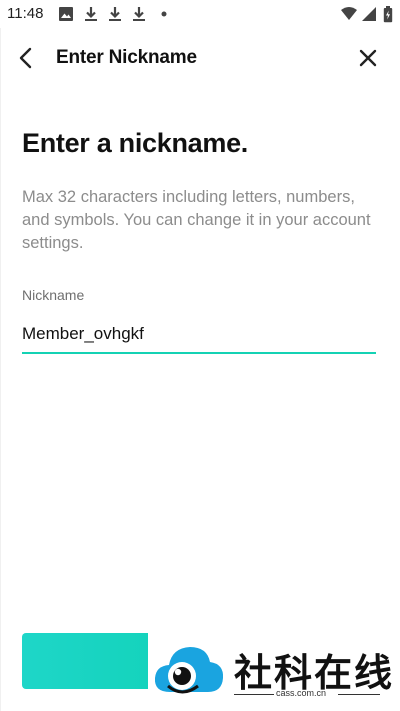 Image resolution: width=400 pixels, height=711 pixels. What do you see at coordinates (126, 57) in the screenshot?
I see `header-title: Enter Nickname` at bounding box center [126, 57].